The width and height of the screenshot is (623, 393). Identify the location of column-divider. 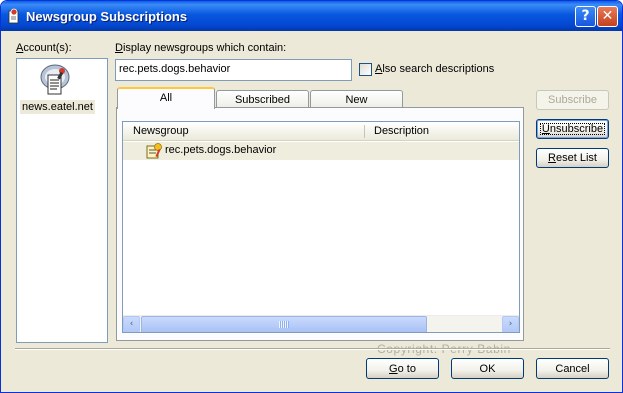
(364, 131).